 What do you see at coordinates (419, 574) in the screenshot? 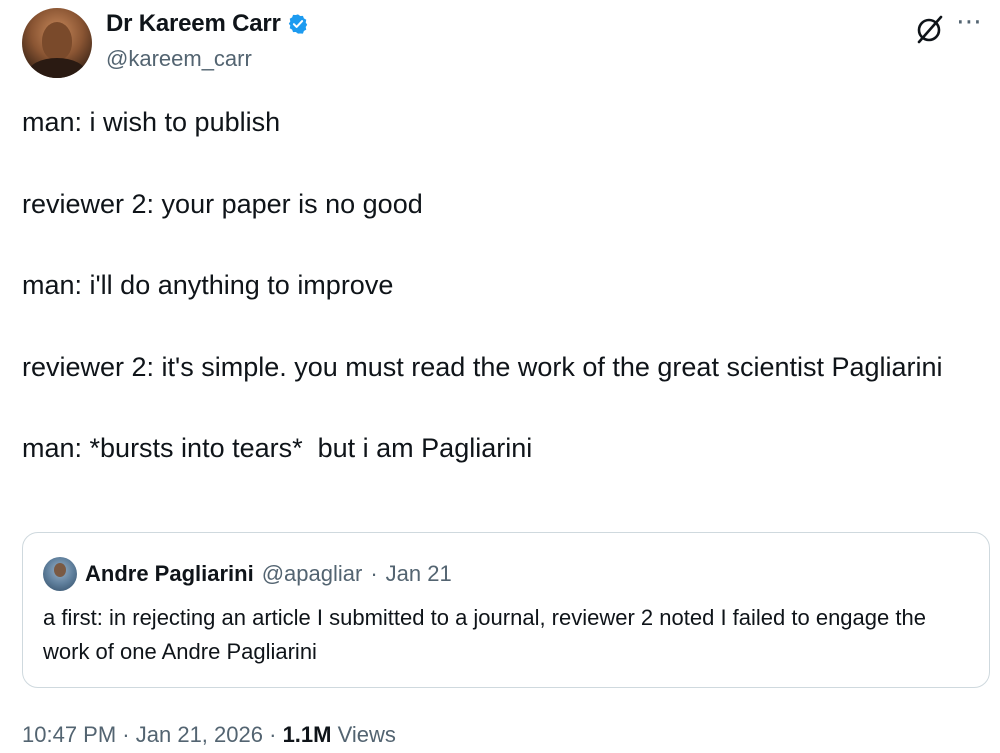
I see `quoted-date: Jan 21` at bounding box center [419, 574].